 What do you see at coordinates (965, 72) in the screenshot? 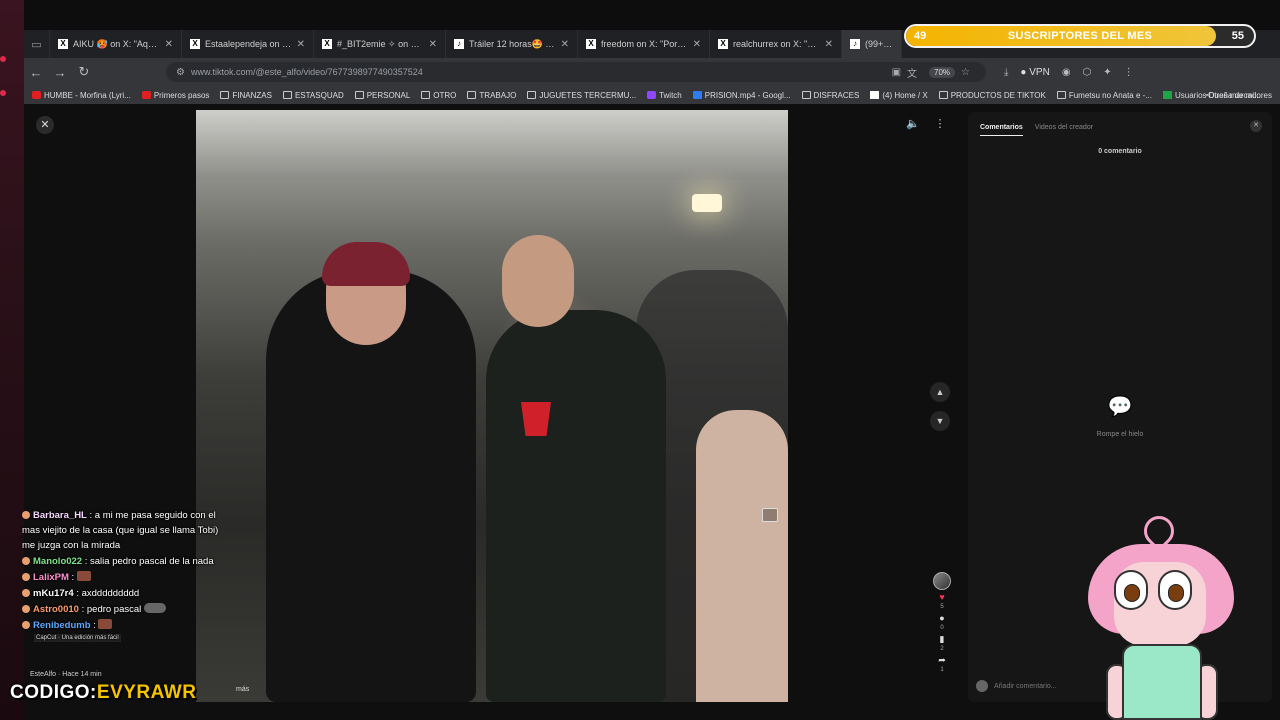
I see `star-icon: ☆` at bounding box center [965, 72].